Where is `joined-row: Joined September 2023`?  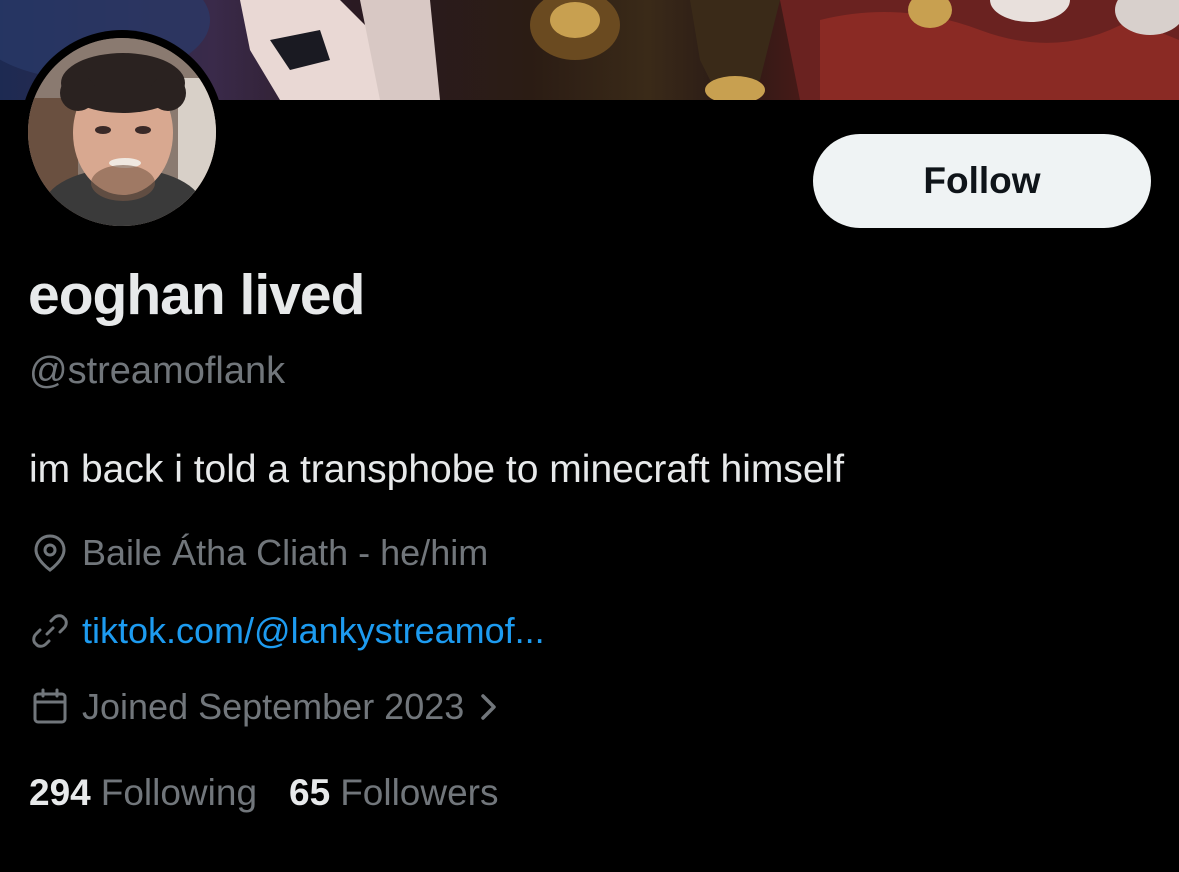
joined-row: Joined September 2023 is located at coordinates (265, 707).